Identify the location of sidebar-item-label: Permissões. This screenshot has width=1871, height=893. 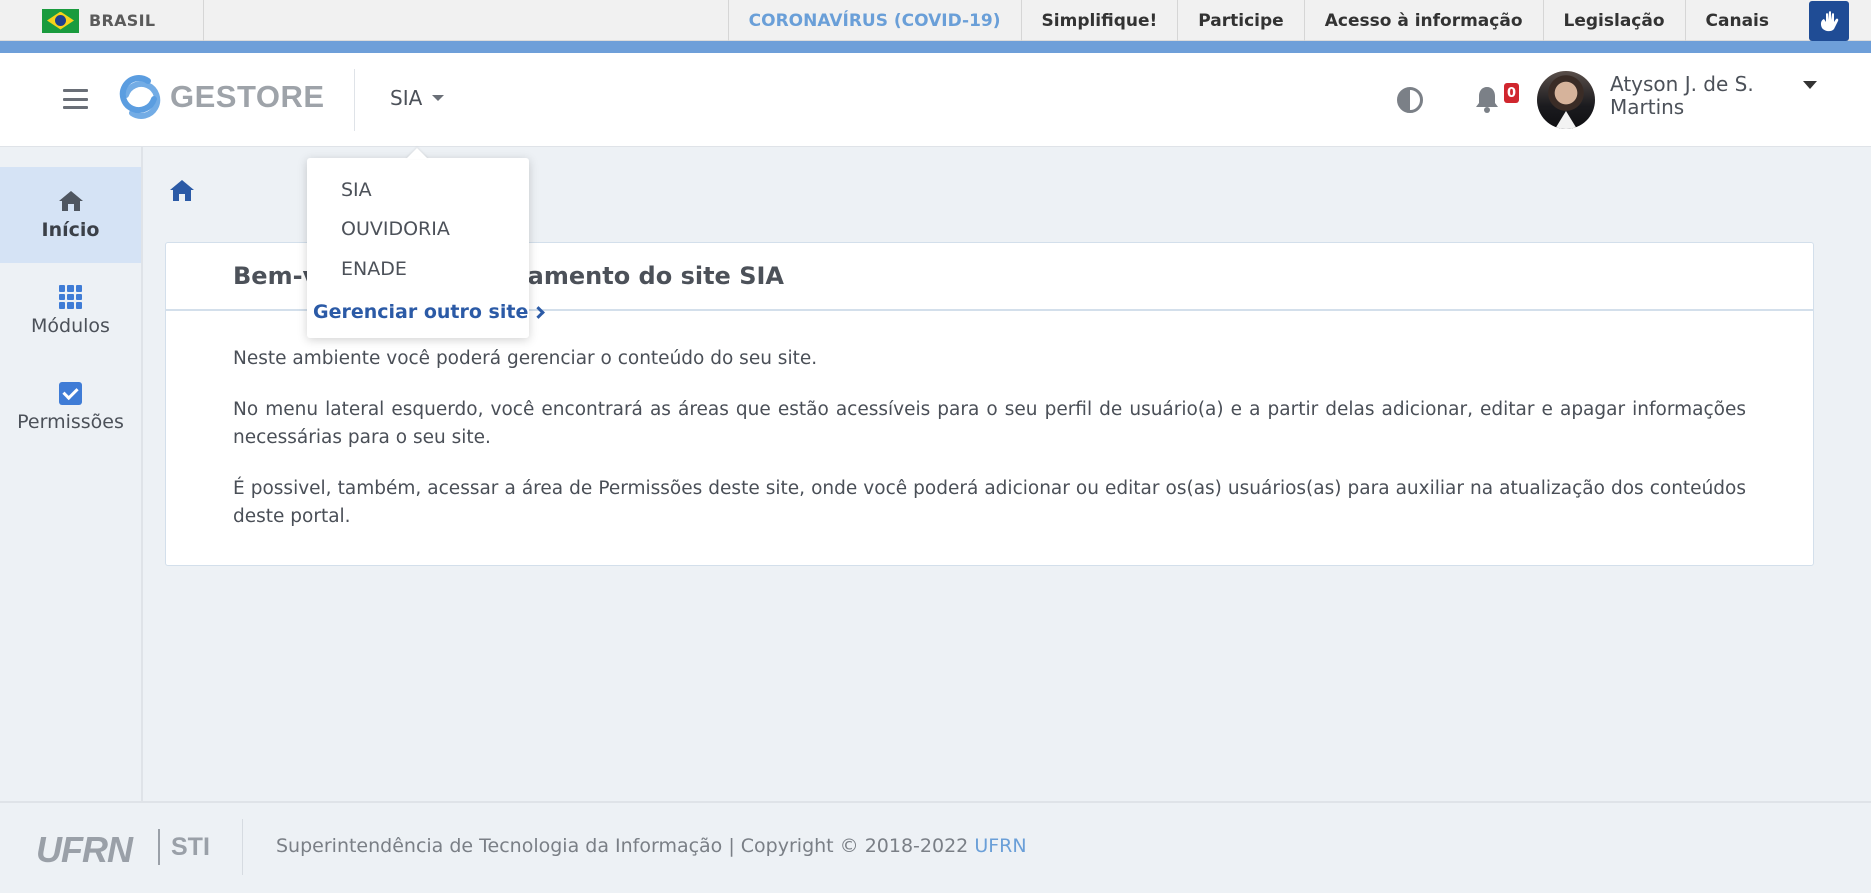
(70, 421).